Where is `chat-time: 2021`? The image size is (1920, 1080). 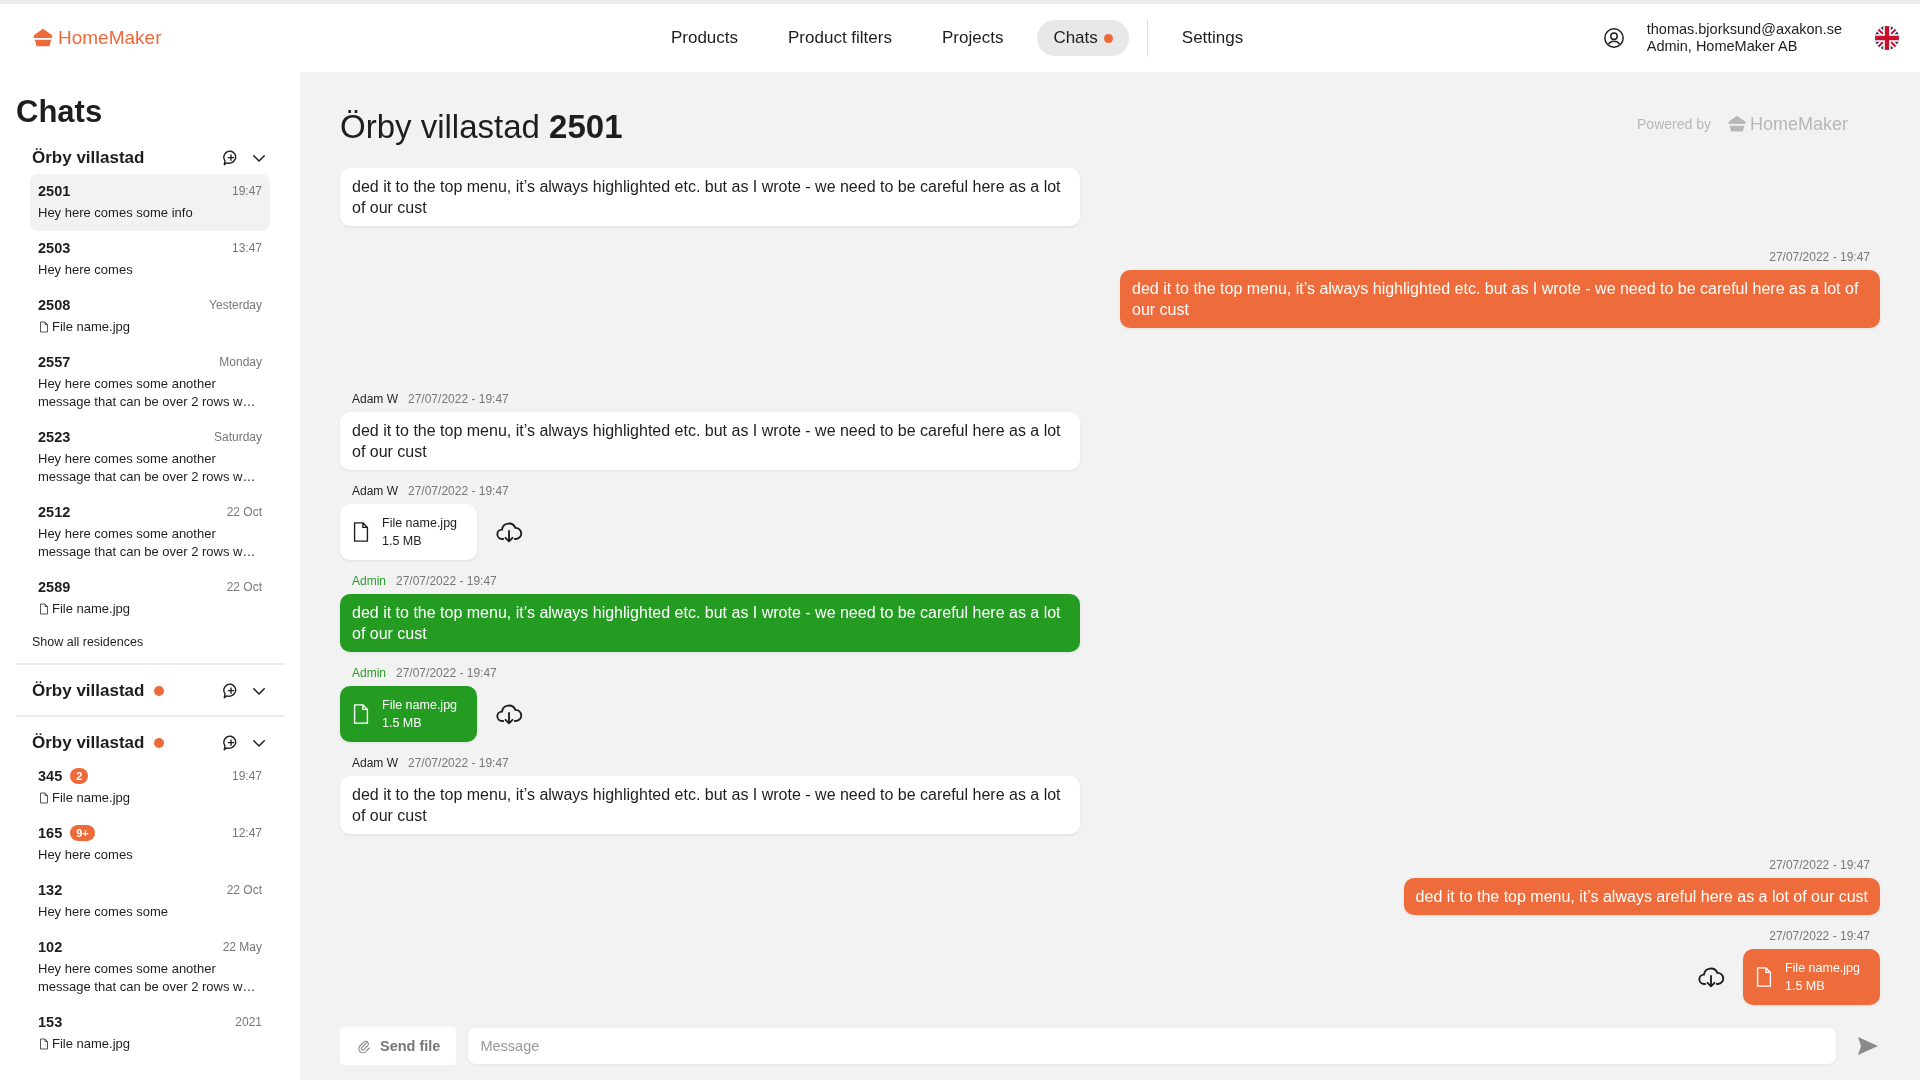
chat-time: 2021 is located at coordinates (248, 1022).